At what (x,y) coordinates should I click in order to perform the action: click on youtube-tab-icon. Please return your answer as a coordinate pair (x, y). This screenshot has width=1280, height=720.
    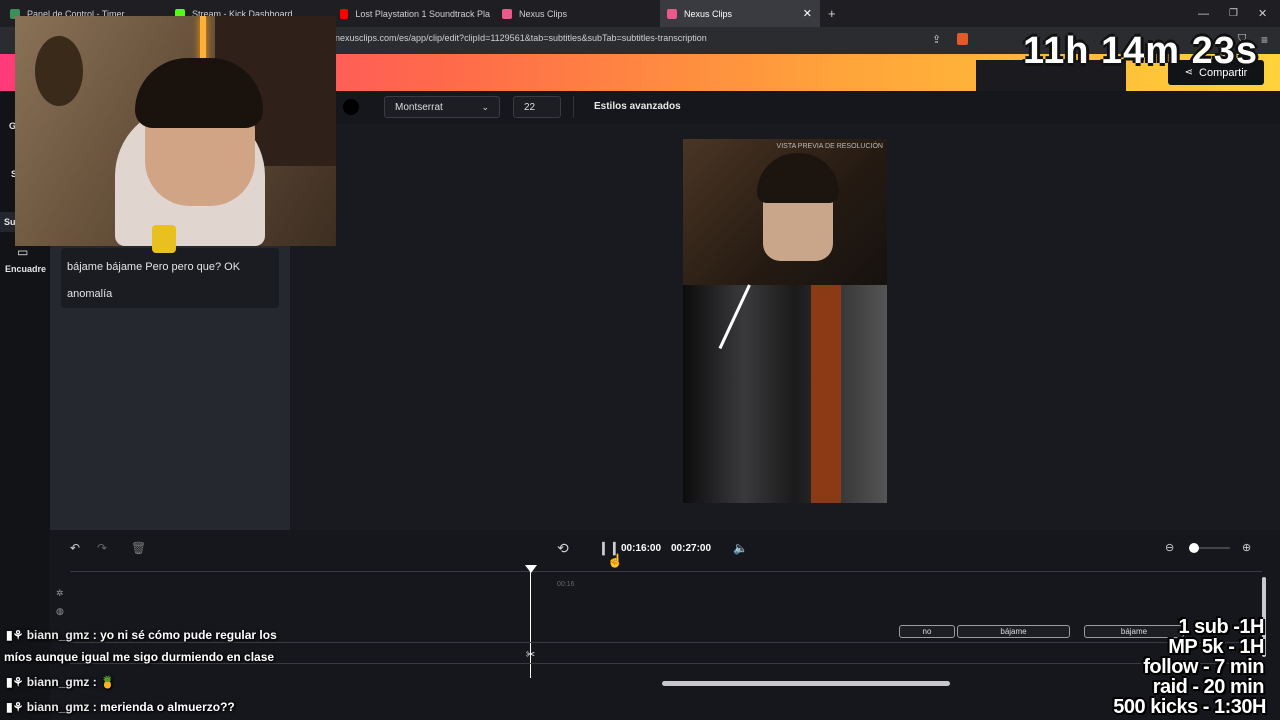
    Looking at the image, I should click on (344, 13).